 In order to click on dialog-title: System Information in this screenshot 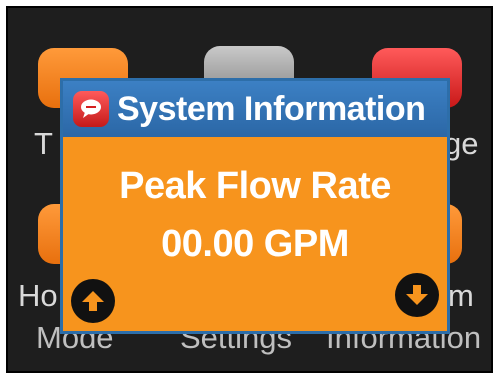, I will do `click(271, 108)`.